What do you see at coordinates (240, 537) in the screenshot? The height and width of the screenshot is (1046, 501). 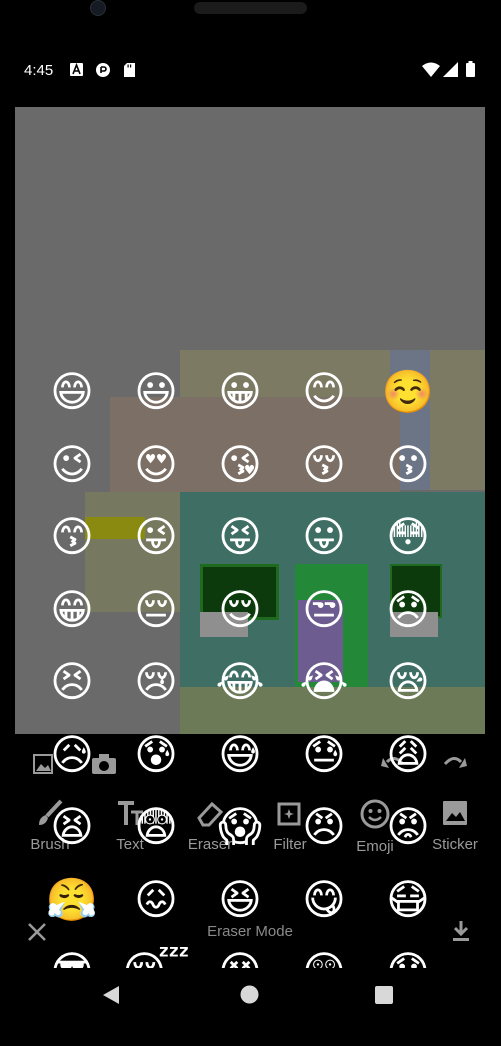 I see `emoji-option: 😝` at bounding box center [240, 537].